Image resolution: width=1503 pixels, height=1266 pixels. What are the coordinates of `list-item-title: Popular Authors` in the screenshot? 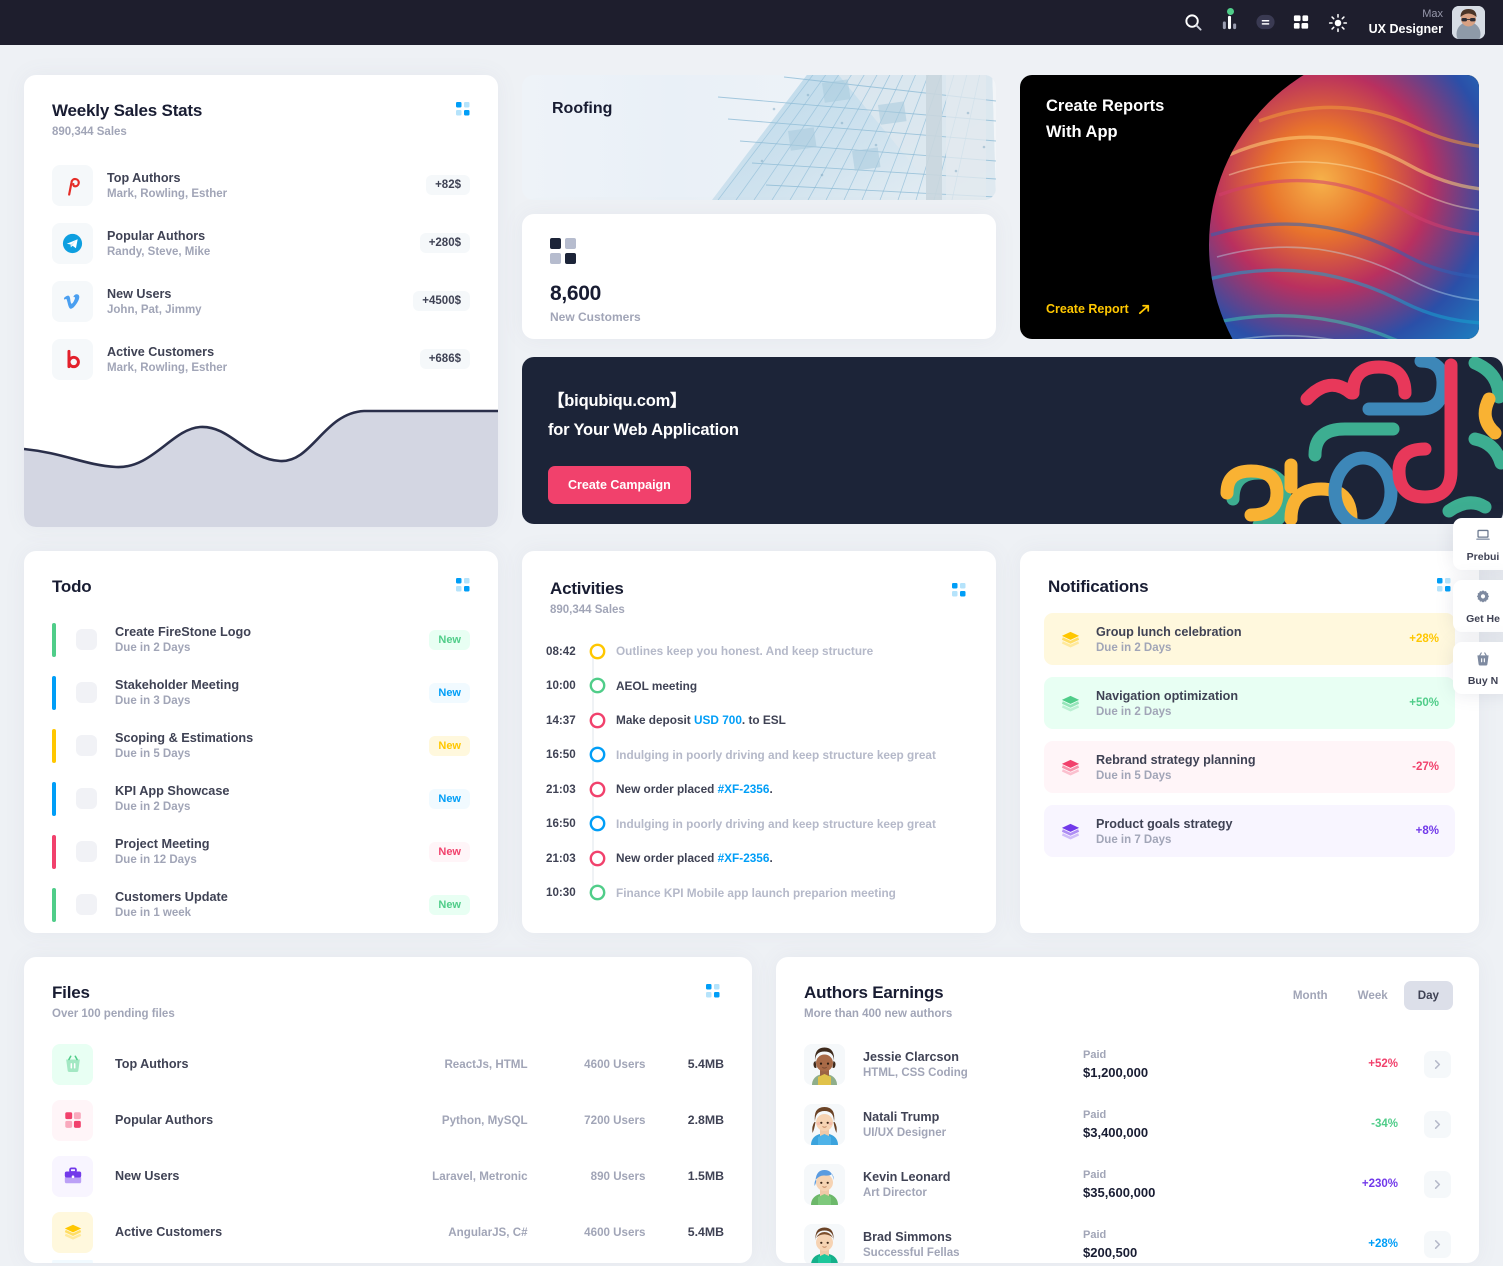 It's located at (156, 235).